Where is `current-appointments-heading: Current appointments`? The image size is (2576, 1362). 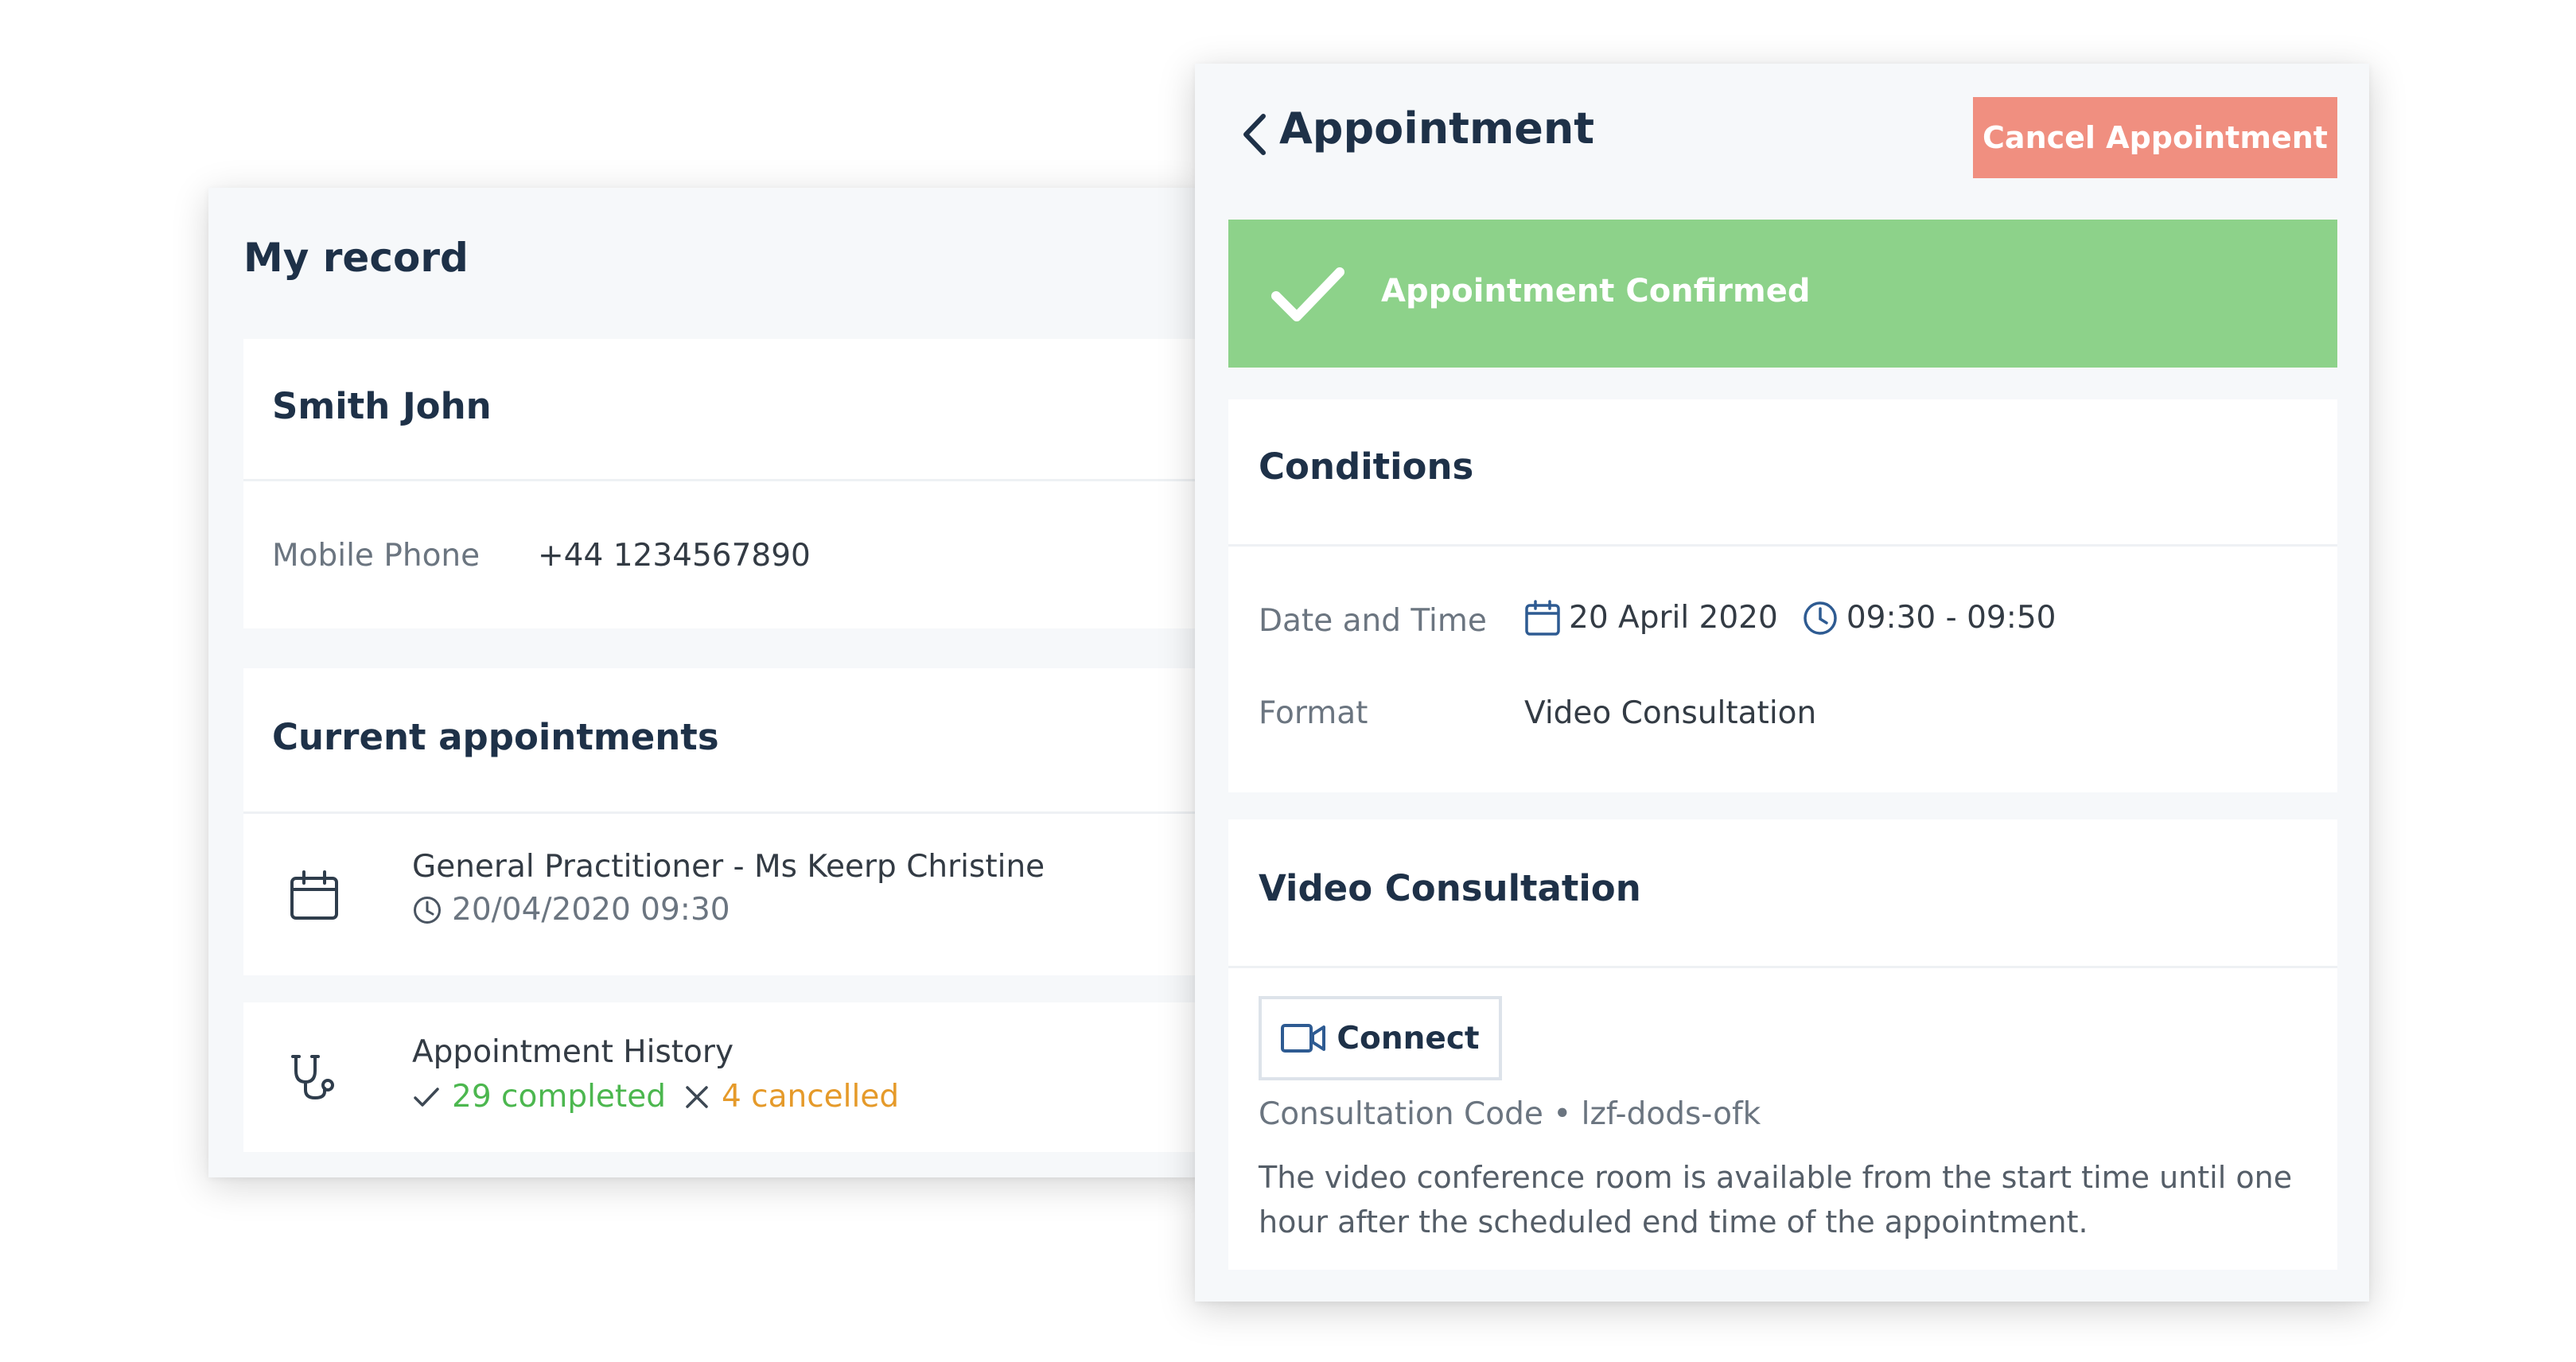 current-appointments-heading: Current appointments is located at coordinates (496, 737).